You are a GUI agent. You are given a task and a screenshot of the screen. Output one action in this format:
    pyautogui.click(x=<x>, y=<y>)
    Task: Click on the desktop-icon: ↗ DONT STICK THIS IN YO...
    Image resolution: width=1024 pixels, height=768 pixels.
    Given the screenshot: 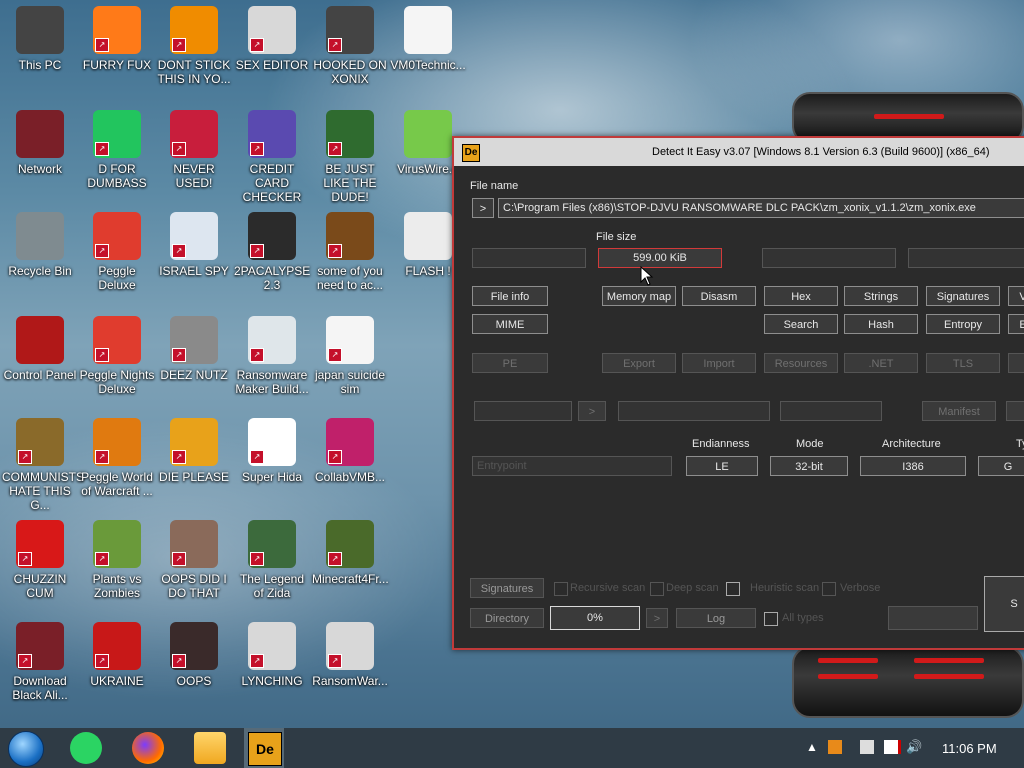 What is the action you would take?
    pyautogui.click(x=194, y=46)
    